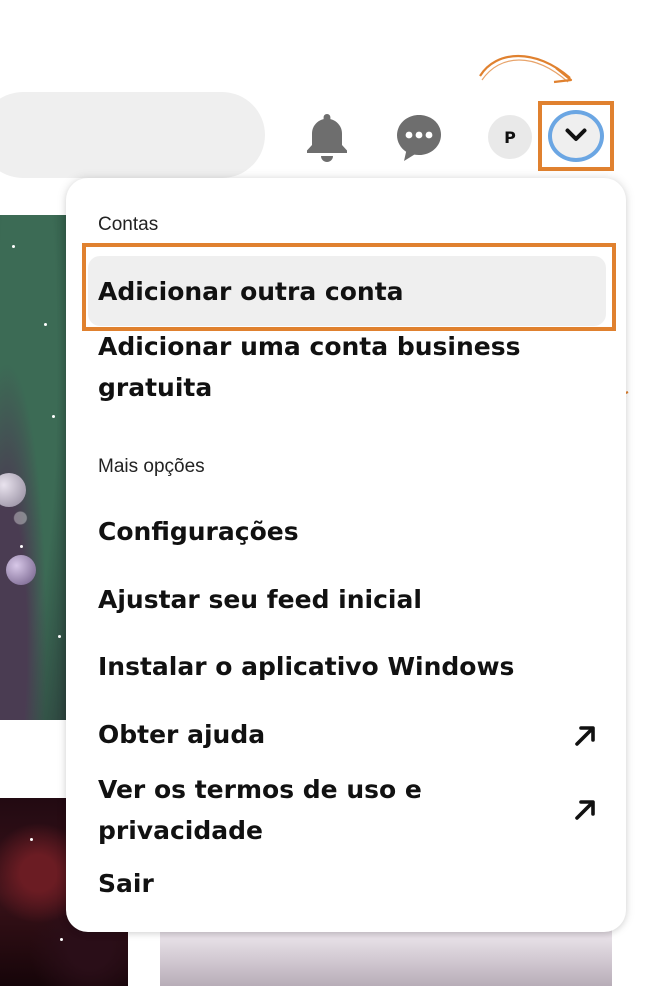  What do you see at coordinates (333, 367) in the screenshot?
I see `menu-item-add-business-account: Adicionar uma conta business gratuita` at bounding box center [333, 367].